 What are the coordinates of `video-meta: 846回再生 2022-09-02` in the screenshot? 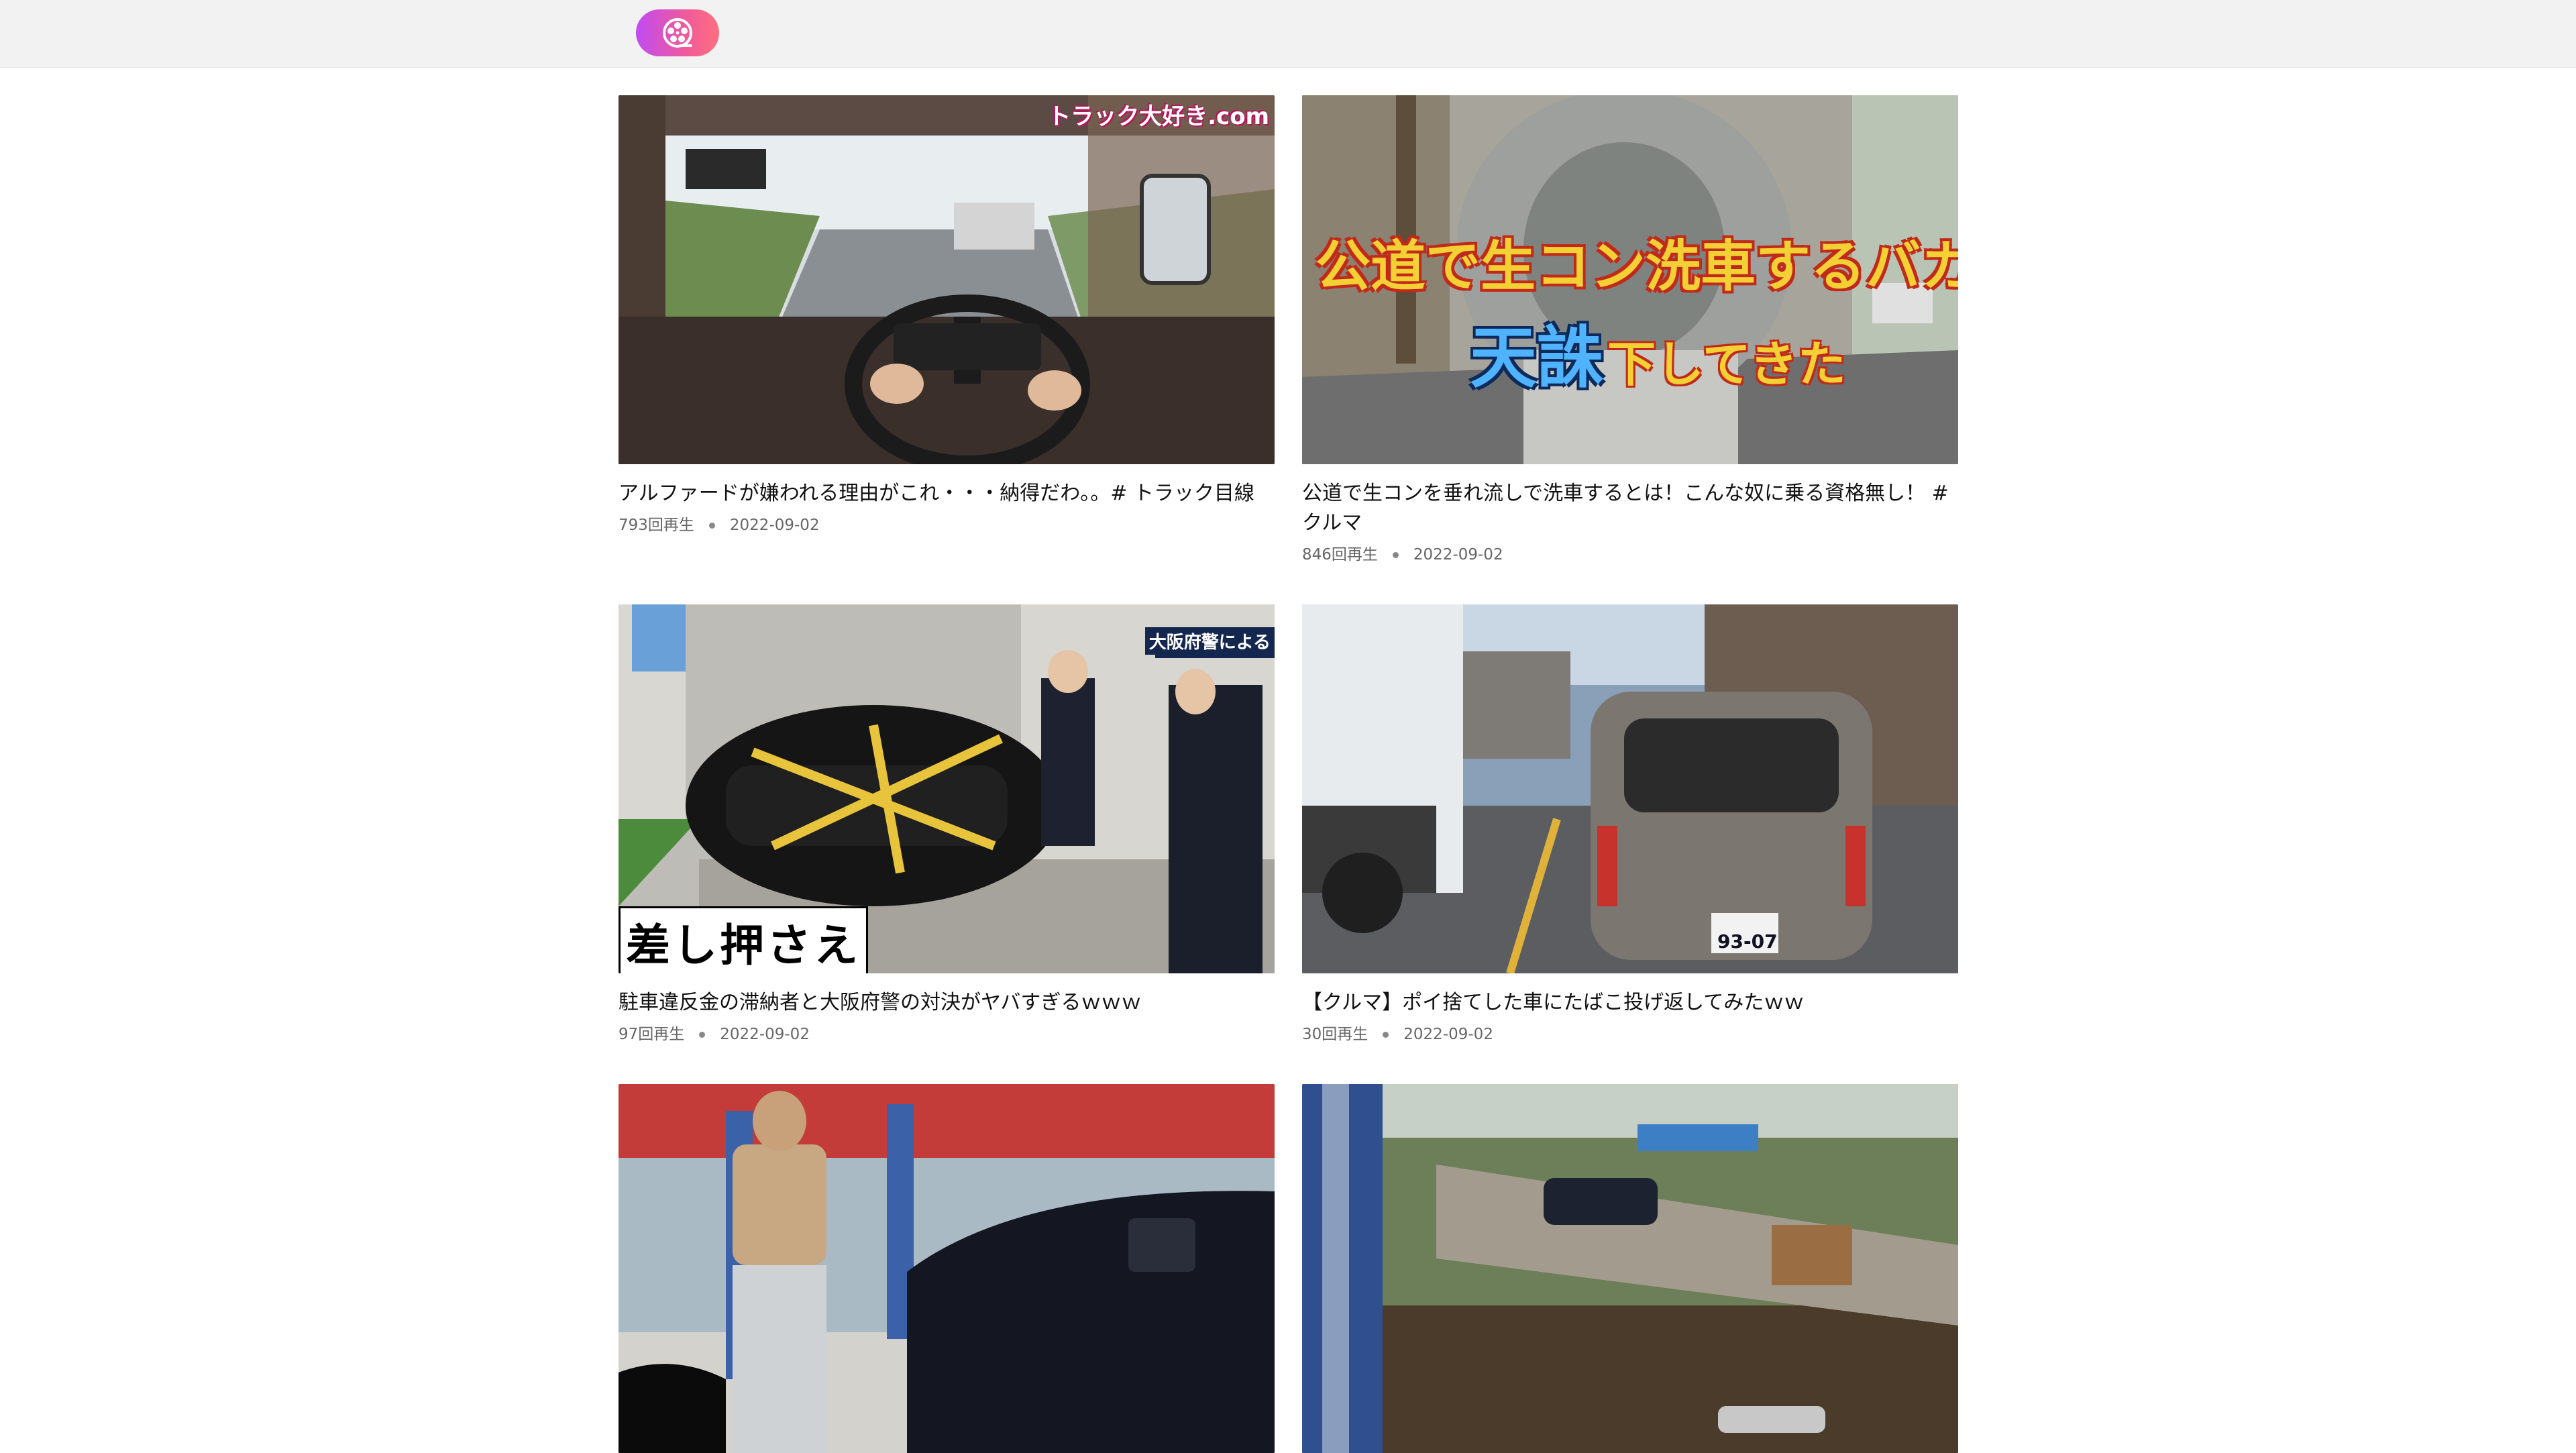 It's located at (1402, 555).